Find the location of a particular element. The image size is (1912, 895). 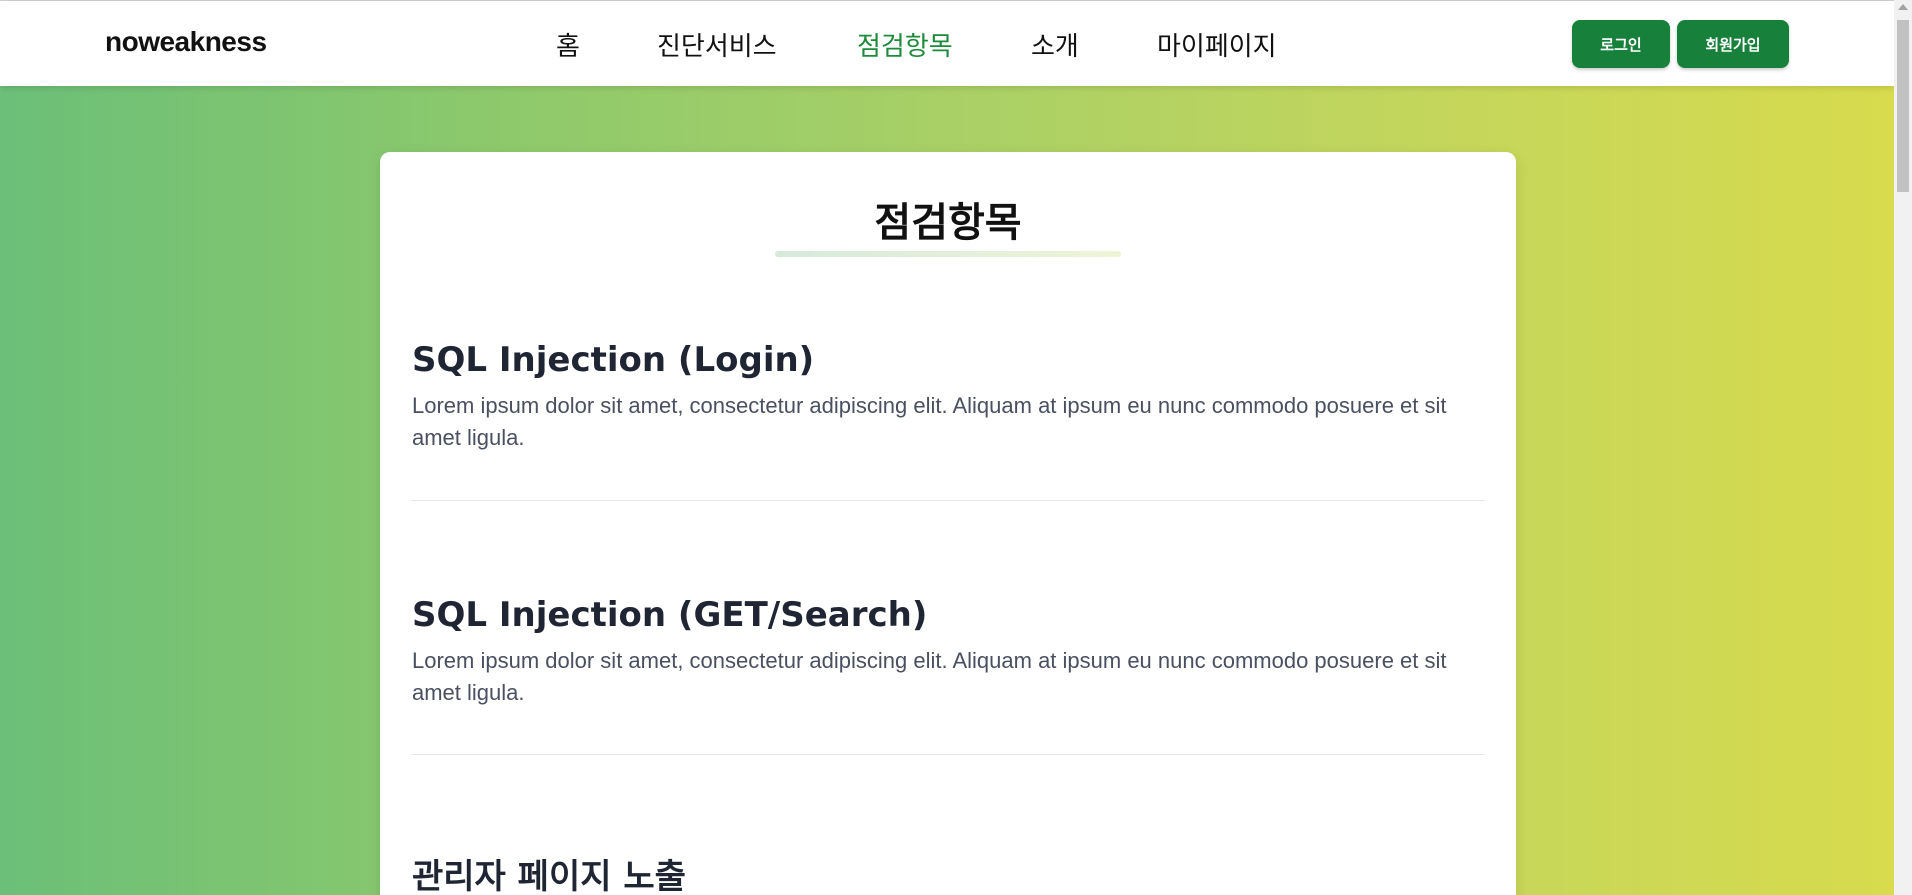

site-logo: noweakness is located at coordinates (186, 42).